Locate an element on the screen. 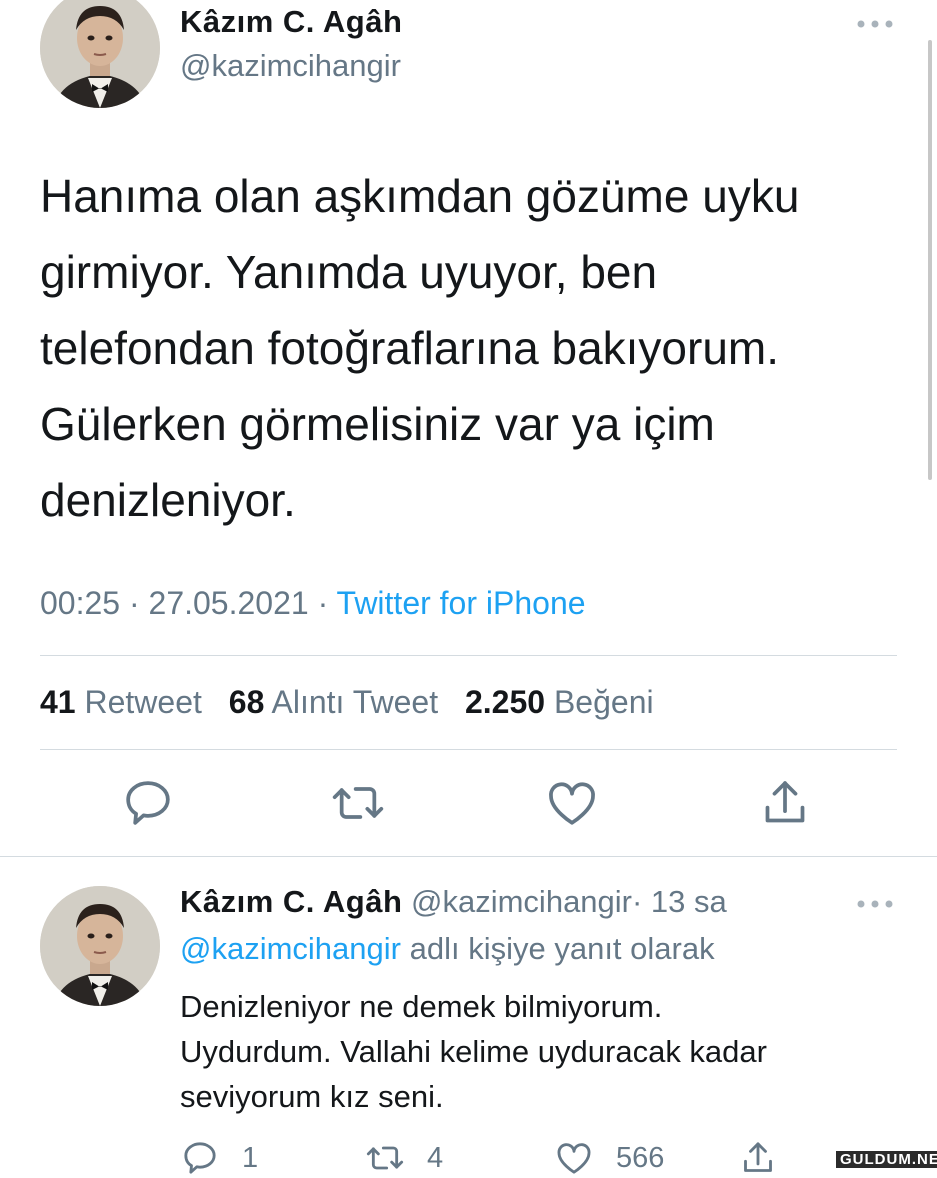 The height and width of the screenshot is (1178, 937). tweet-stats: 41 Retweet 68 Alıntı Tweet 2.250 Beğeni is located at coordinates (356, 702).